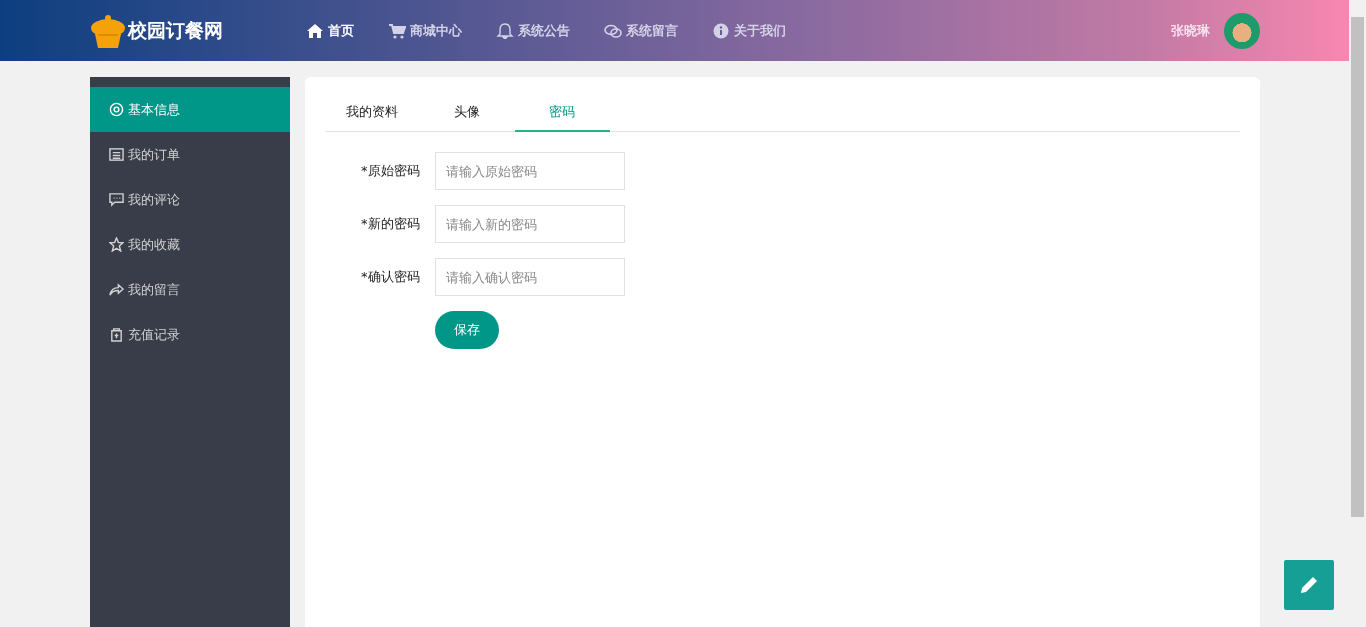  Describe the element at coordinates (189, 244) in the screenshot. I see `sidebar-item: 我的收藏` at that location.